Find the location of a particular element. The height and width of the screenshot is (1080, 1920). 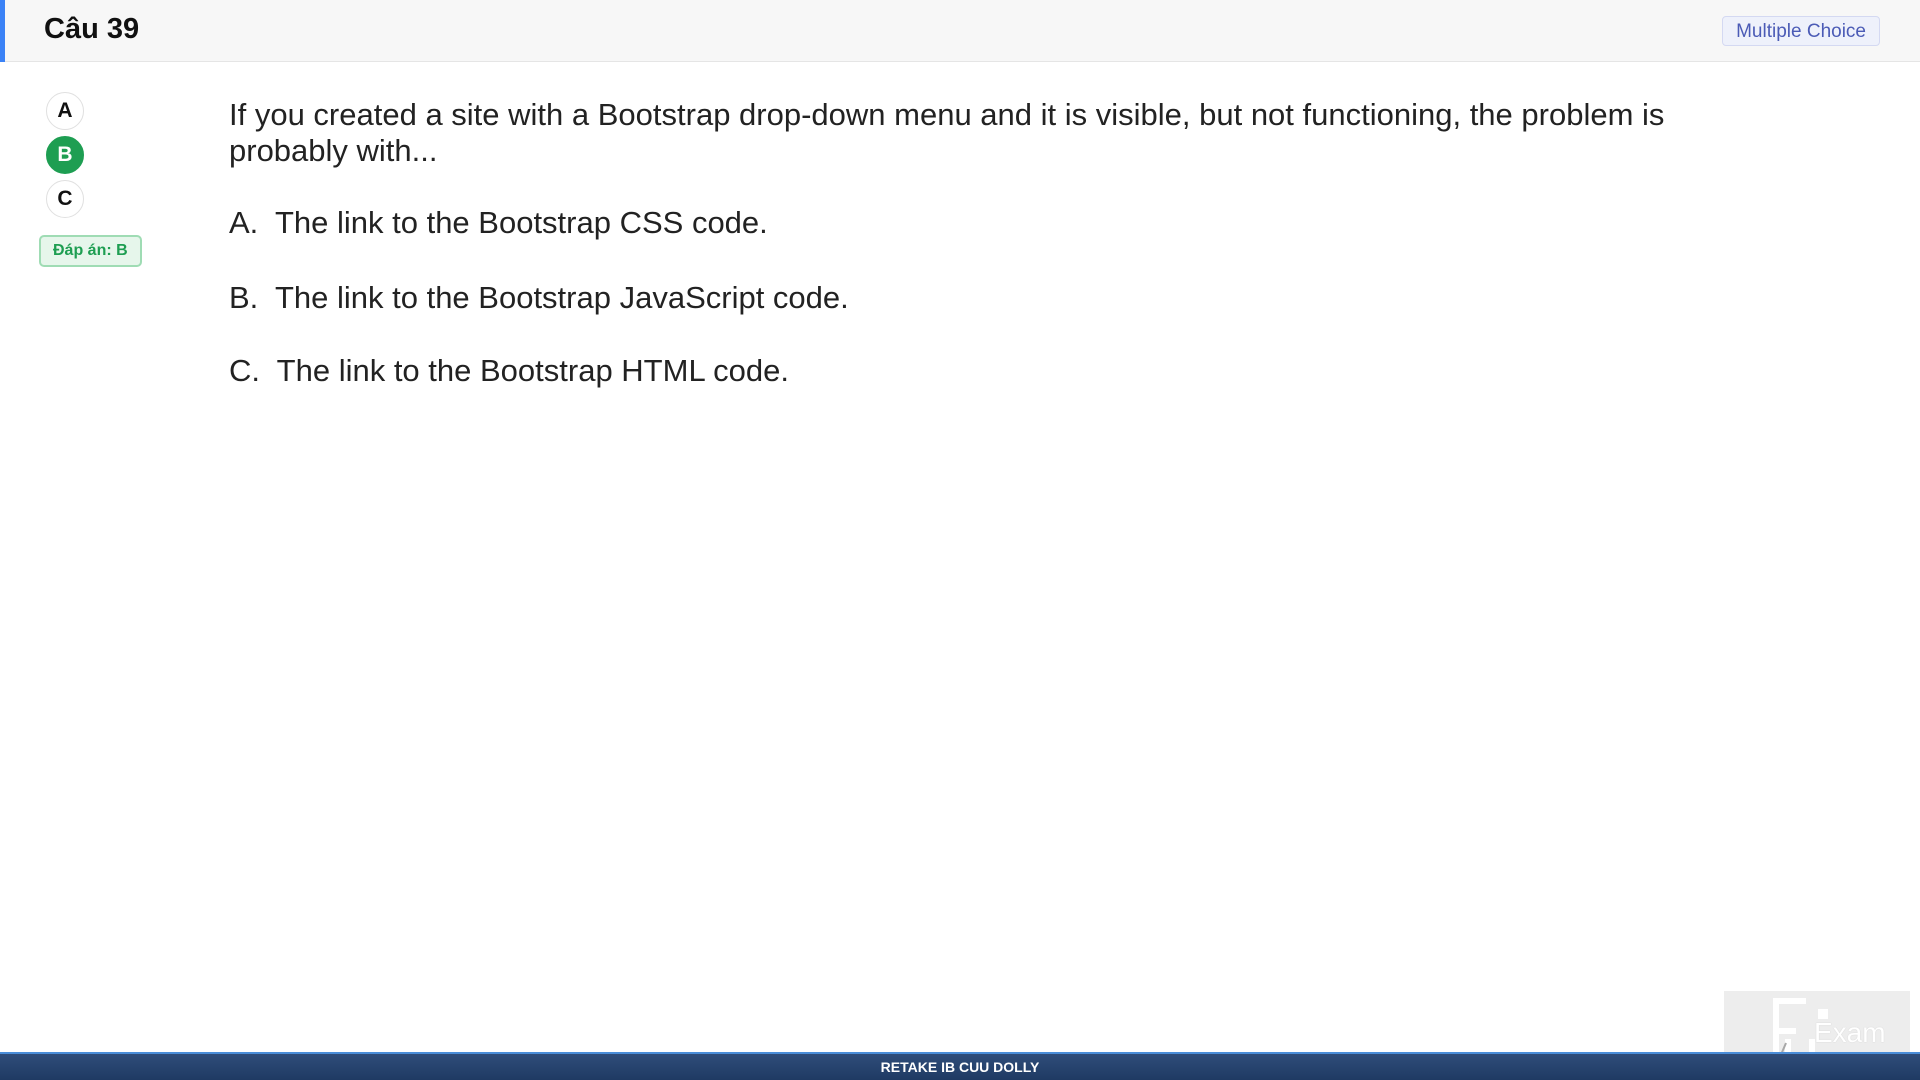

option-b-button: B is located at coordinates (65, 155).